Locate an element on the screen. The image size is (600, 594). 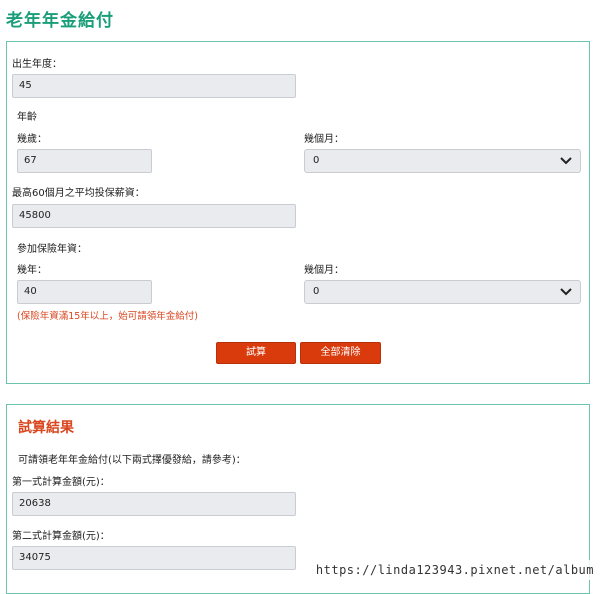
watermark-url: https://linda123943.pixnet.net/album is located at coordinates (453, 570).